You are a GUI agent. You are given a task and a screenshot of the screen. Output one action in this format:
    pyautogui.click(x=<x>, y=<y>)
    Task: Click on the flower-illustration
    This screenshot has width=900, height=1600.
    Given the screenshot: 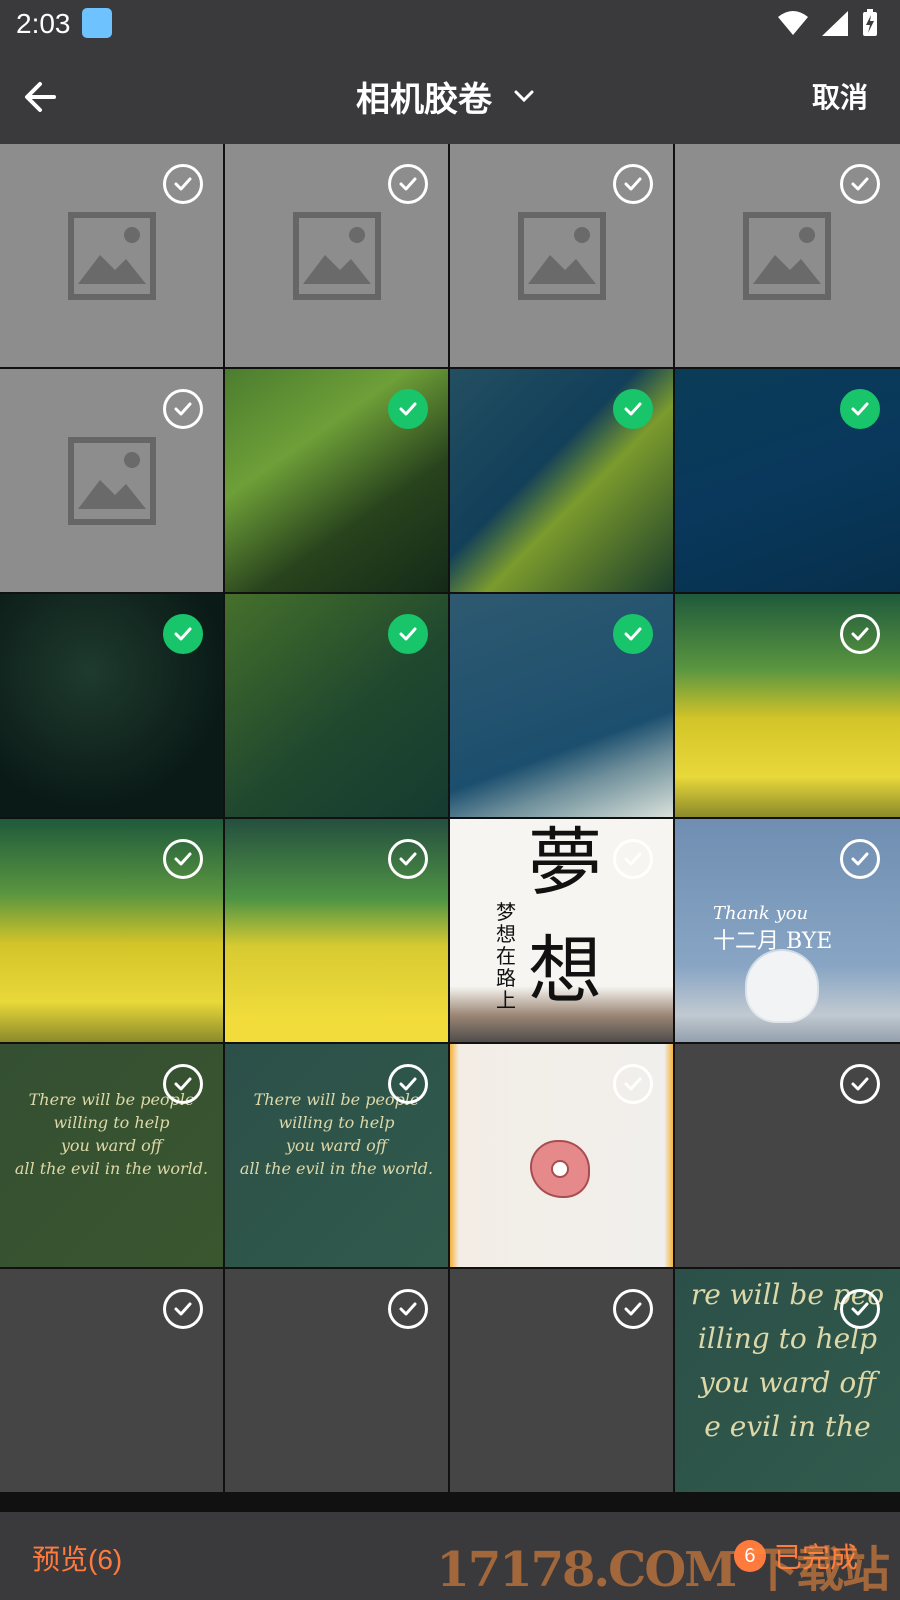 What is the action you would take?
    pyautogui.click(x=560, y=1169)
    